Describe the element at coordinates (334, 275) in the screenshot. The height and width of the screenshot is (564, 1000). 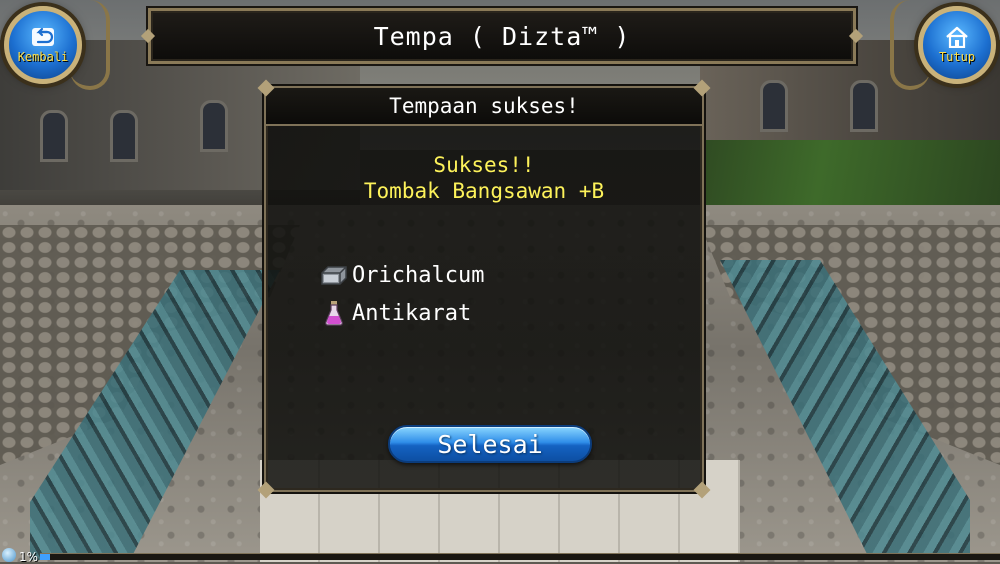
I see `ore-icon` at that location.